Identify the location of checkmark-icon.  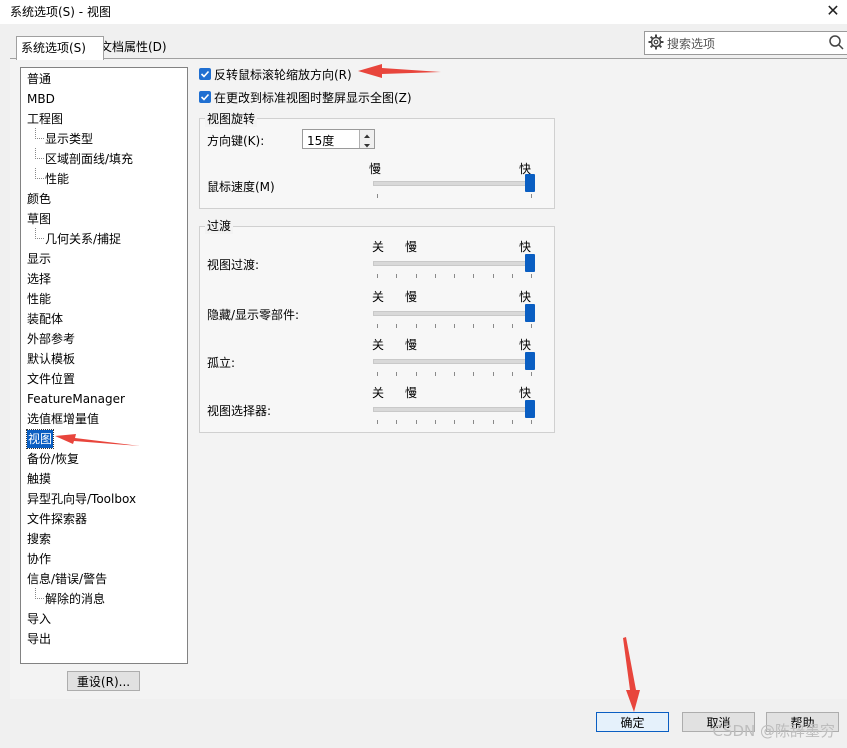
(205, 97).